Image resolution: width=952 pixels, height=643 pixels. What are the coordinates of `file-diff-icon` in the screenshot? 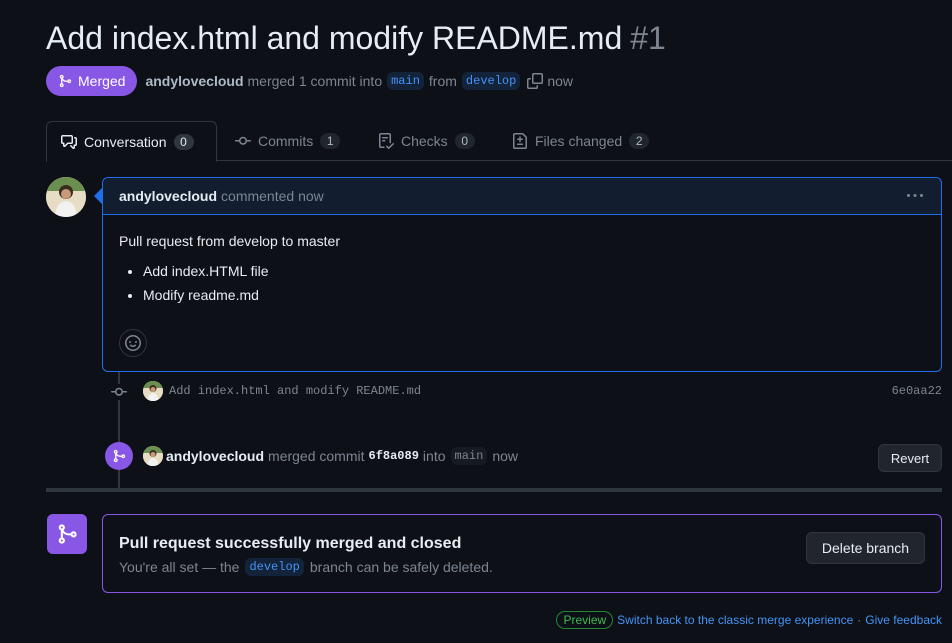 It's located at (520, 141).